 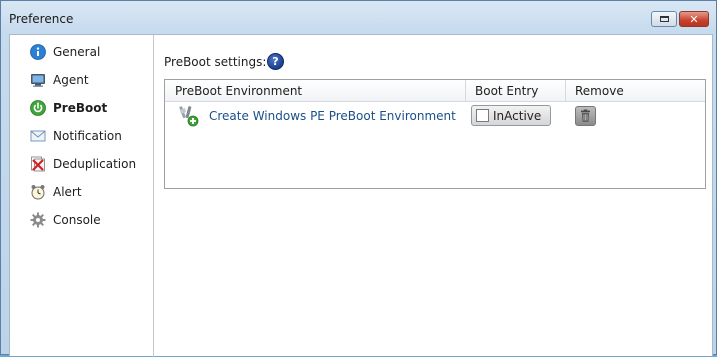 I want to click on sidebar-item-label: Deduplication, so click(x=95, y=164).